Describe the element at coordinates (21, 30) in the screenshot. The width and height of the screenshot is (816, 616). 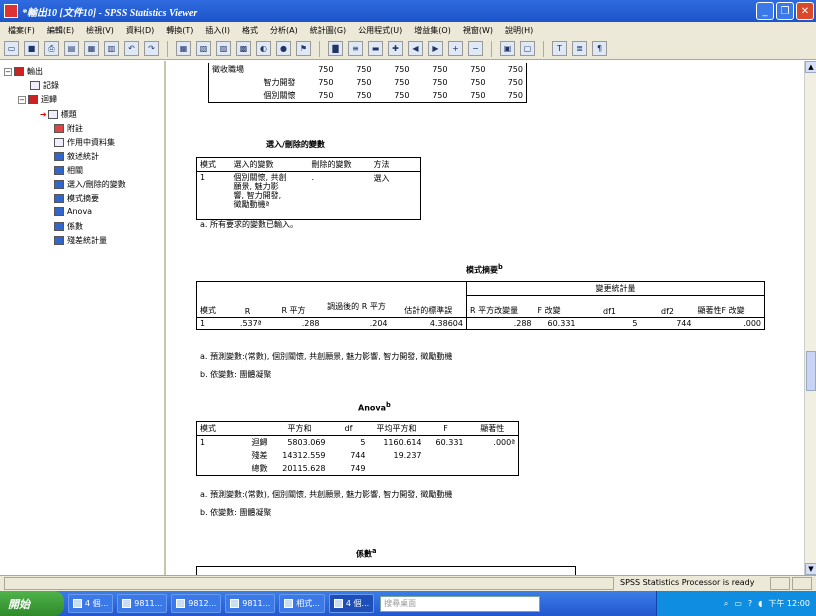
I see `menu-file: 檔案(F)` at that location.